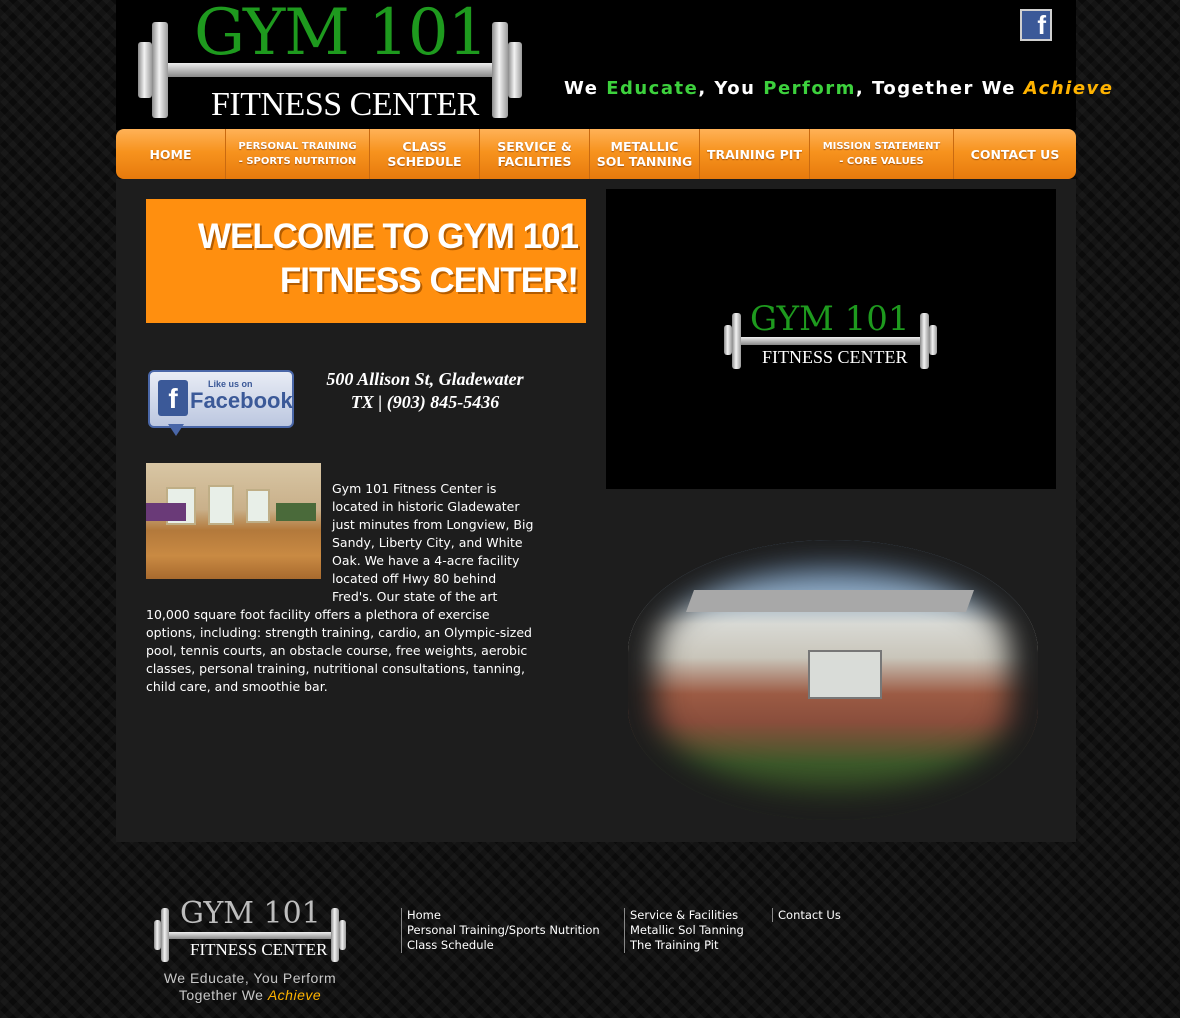  I want to click on footer-link-personal-training: Personal Training/Sports Nutrition, so click(503, 930).